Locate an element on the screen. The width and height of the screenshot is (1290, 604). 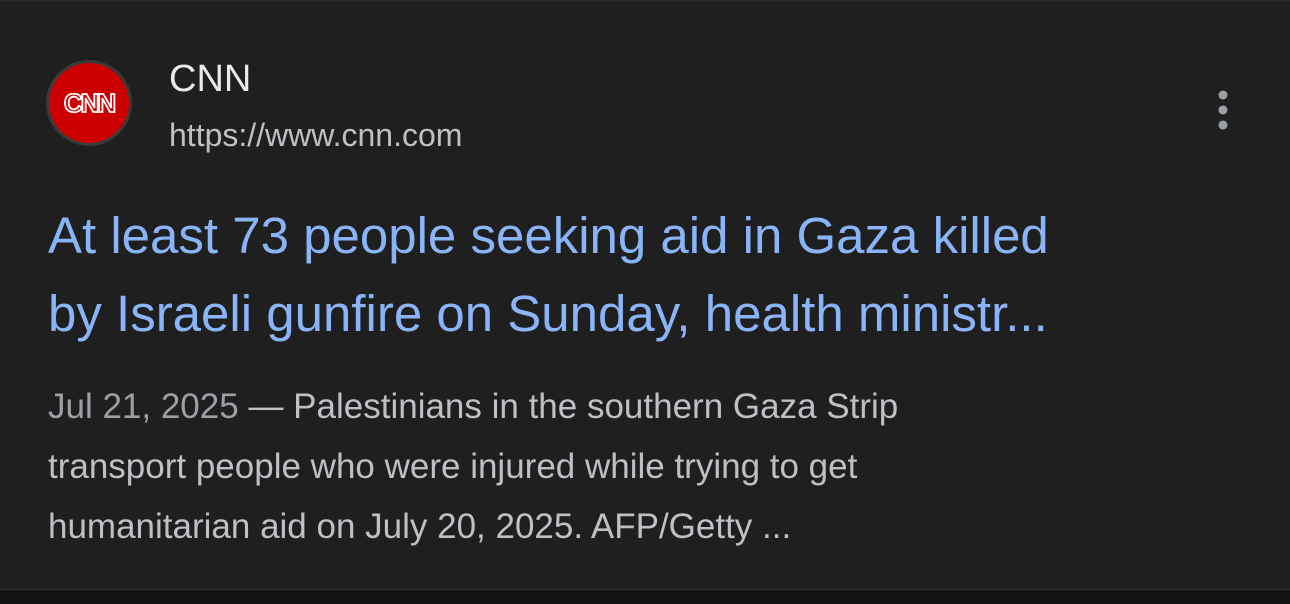
site-name: CNN is located at coordinates (210, 79).